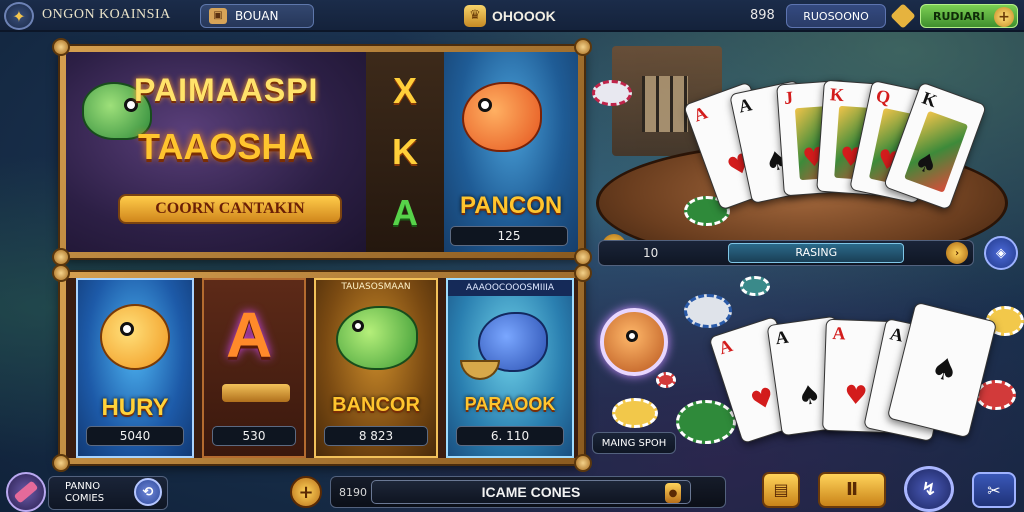 The height and width of the screenshot is (512, 1024). What do you see at coordinates (883, 96) in the screenshot?
I see `card-rank: Q` at bounding box center [883, 96].